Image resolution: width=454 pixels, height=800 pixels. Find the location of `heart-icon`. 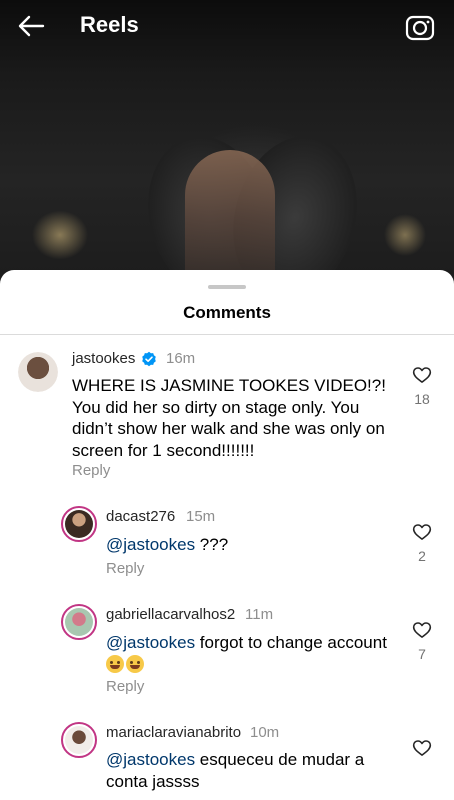

heart-icon is located at coordinates (422, 748).